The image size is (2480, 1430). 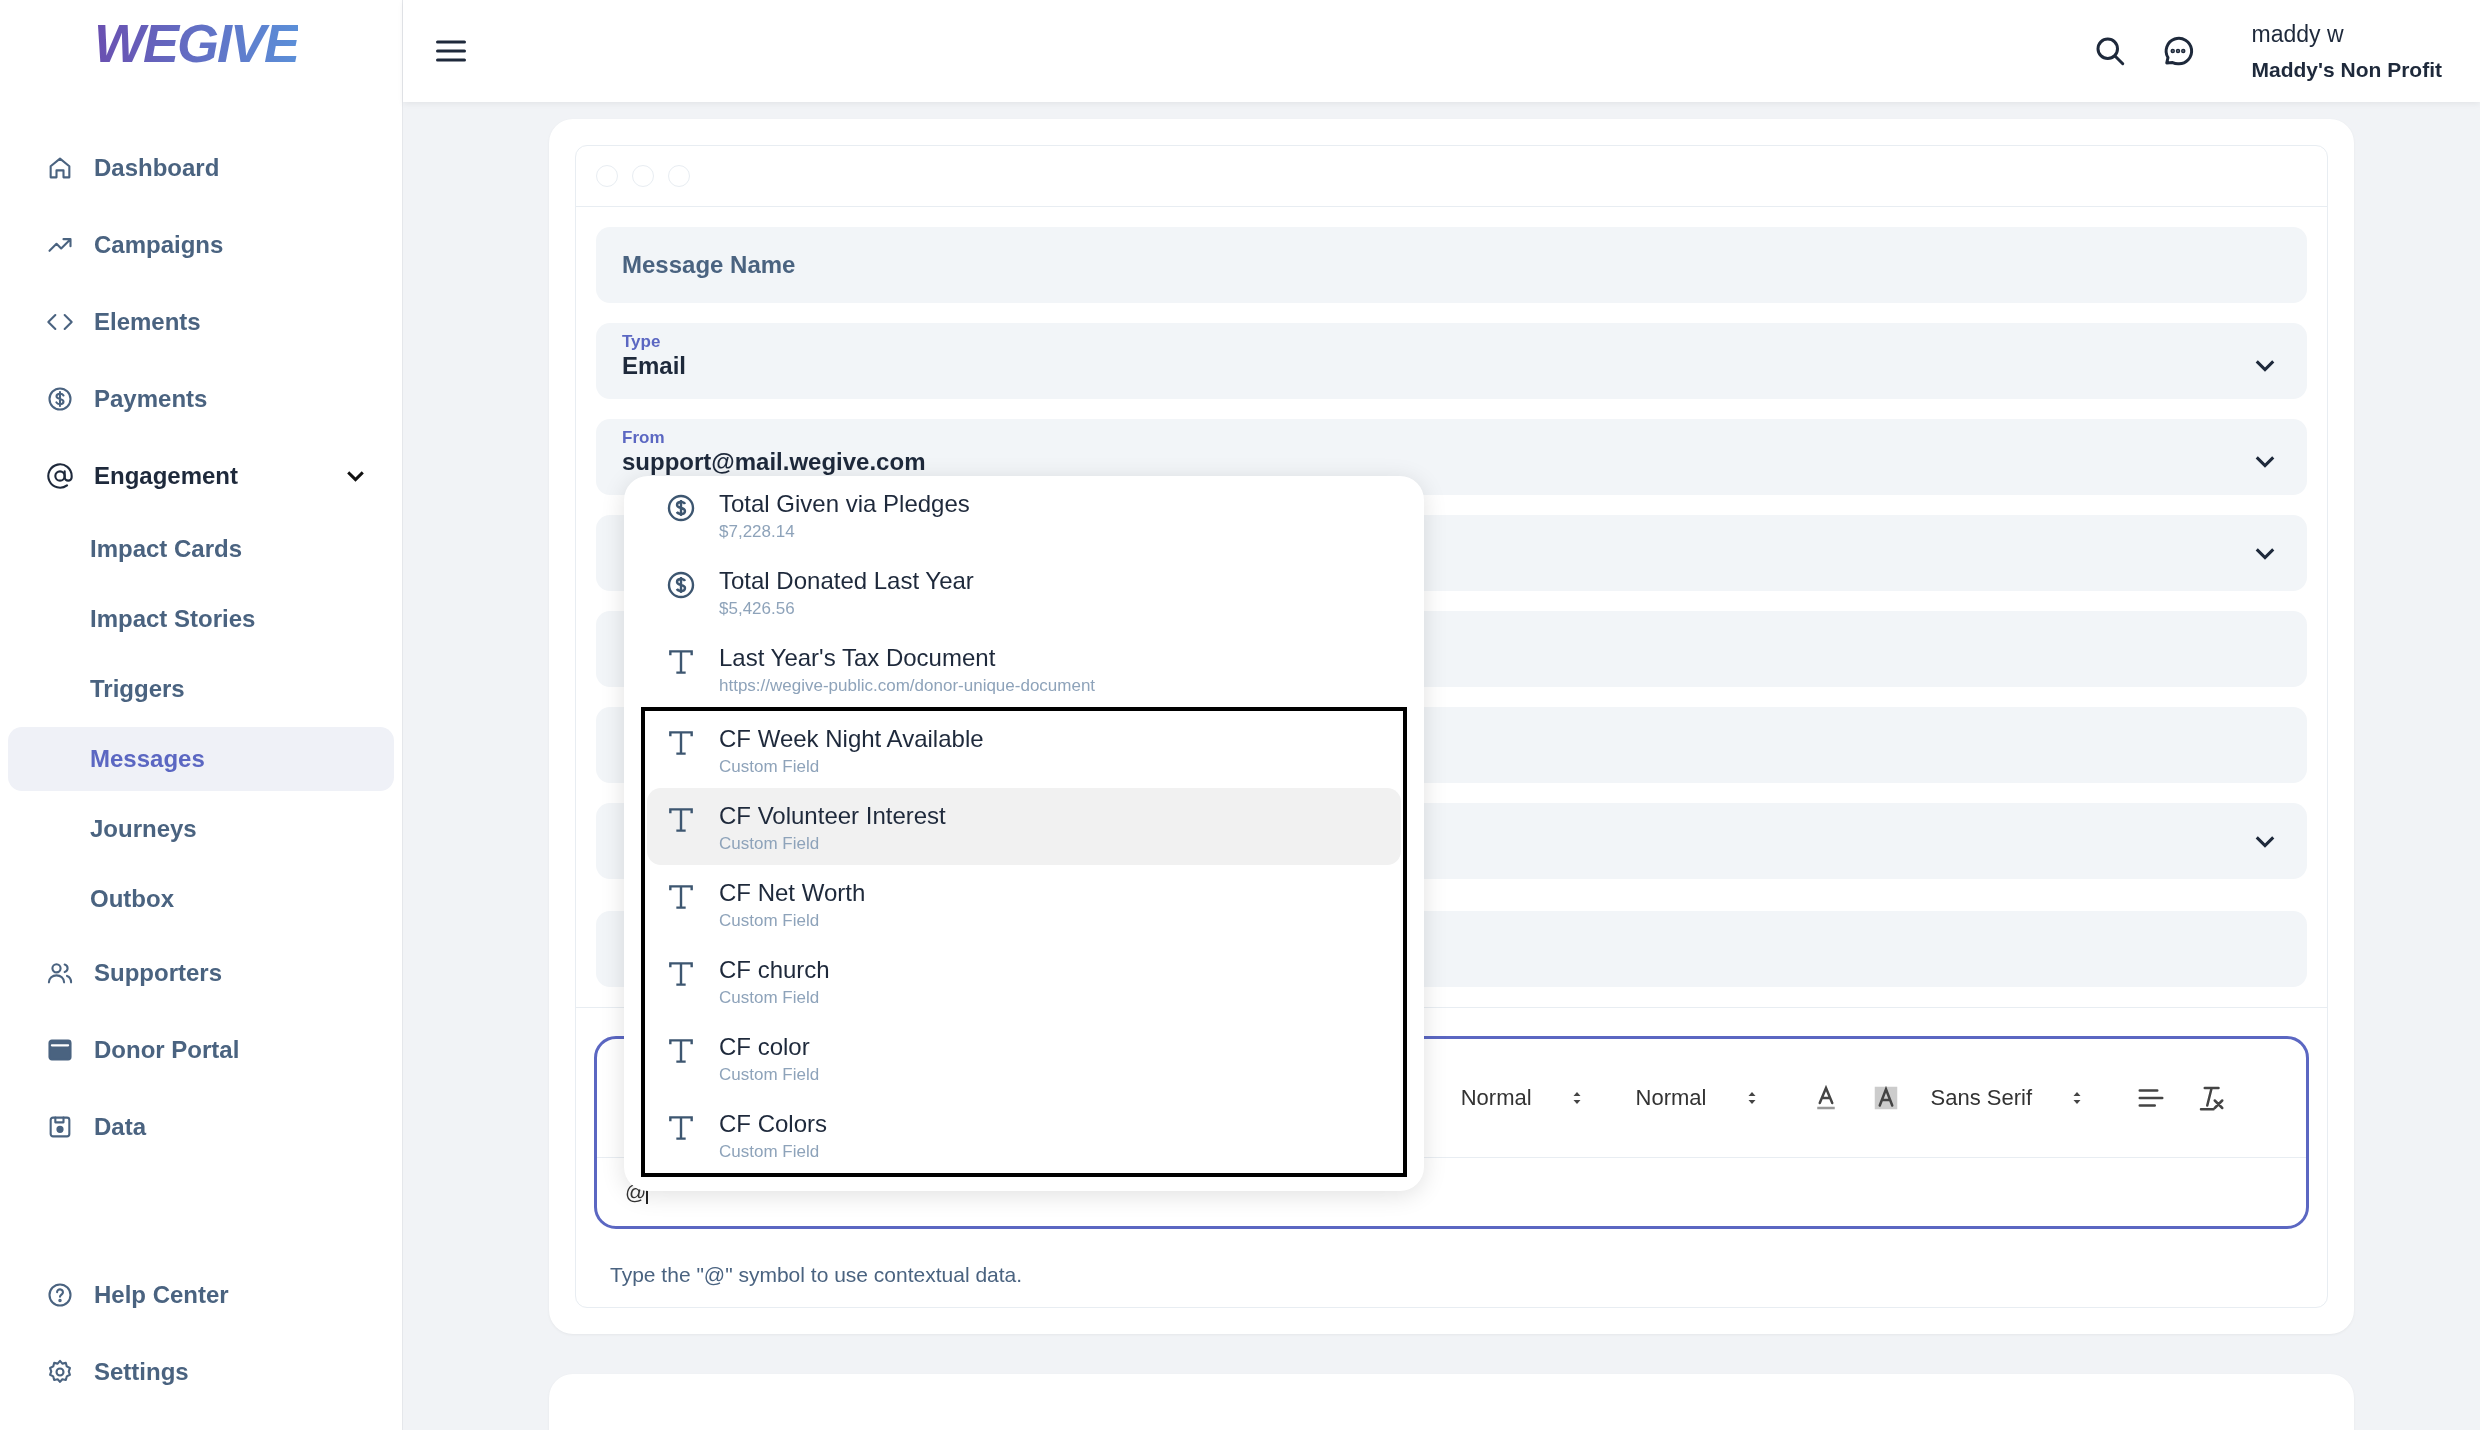 I want to click on option-title: CF color, so click(x=765, y=1047).